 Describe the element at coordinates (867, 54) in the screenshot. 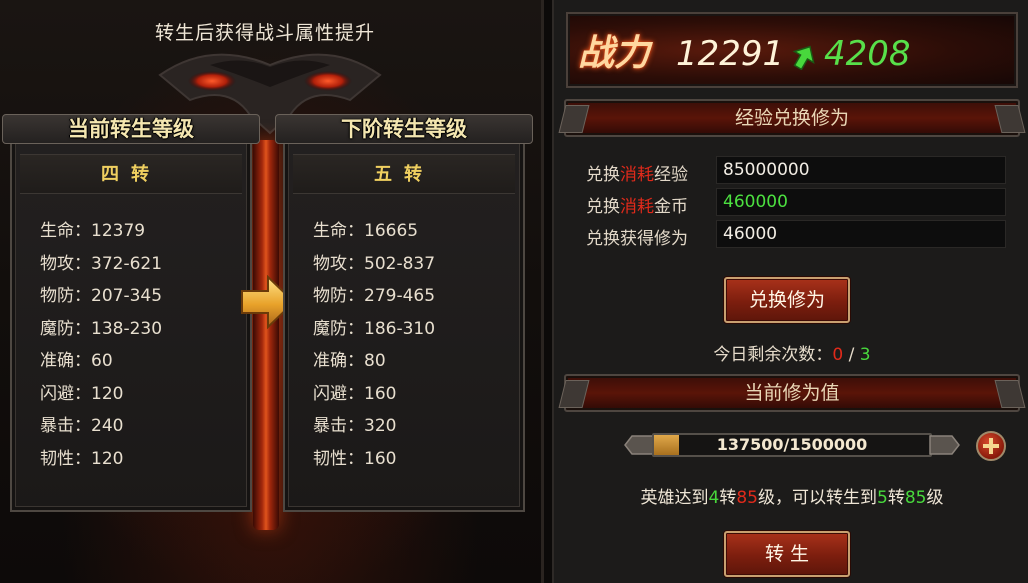

I see `combat-power-gain: 4208` at that location.